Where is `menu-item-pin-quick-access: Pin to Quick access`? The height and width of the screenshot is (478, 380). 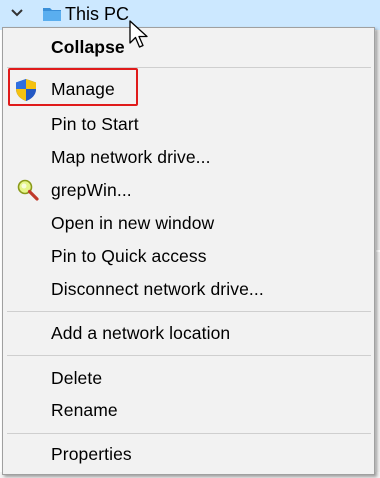
menu-item-pin-quick-access: Pin to Quick access is located at coordinates (188, 257).